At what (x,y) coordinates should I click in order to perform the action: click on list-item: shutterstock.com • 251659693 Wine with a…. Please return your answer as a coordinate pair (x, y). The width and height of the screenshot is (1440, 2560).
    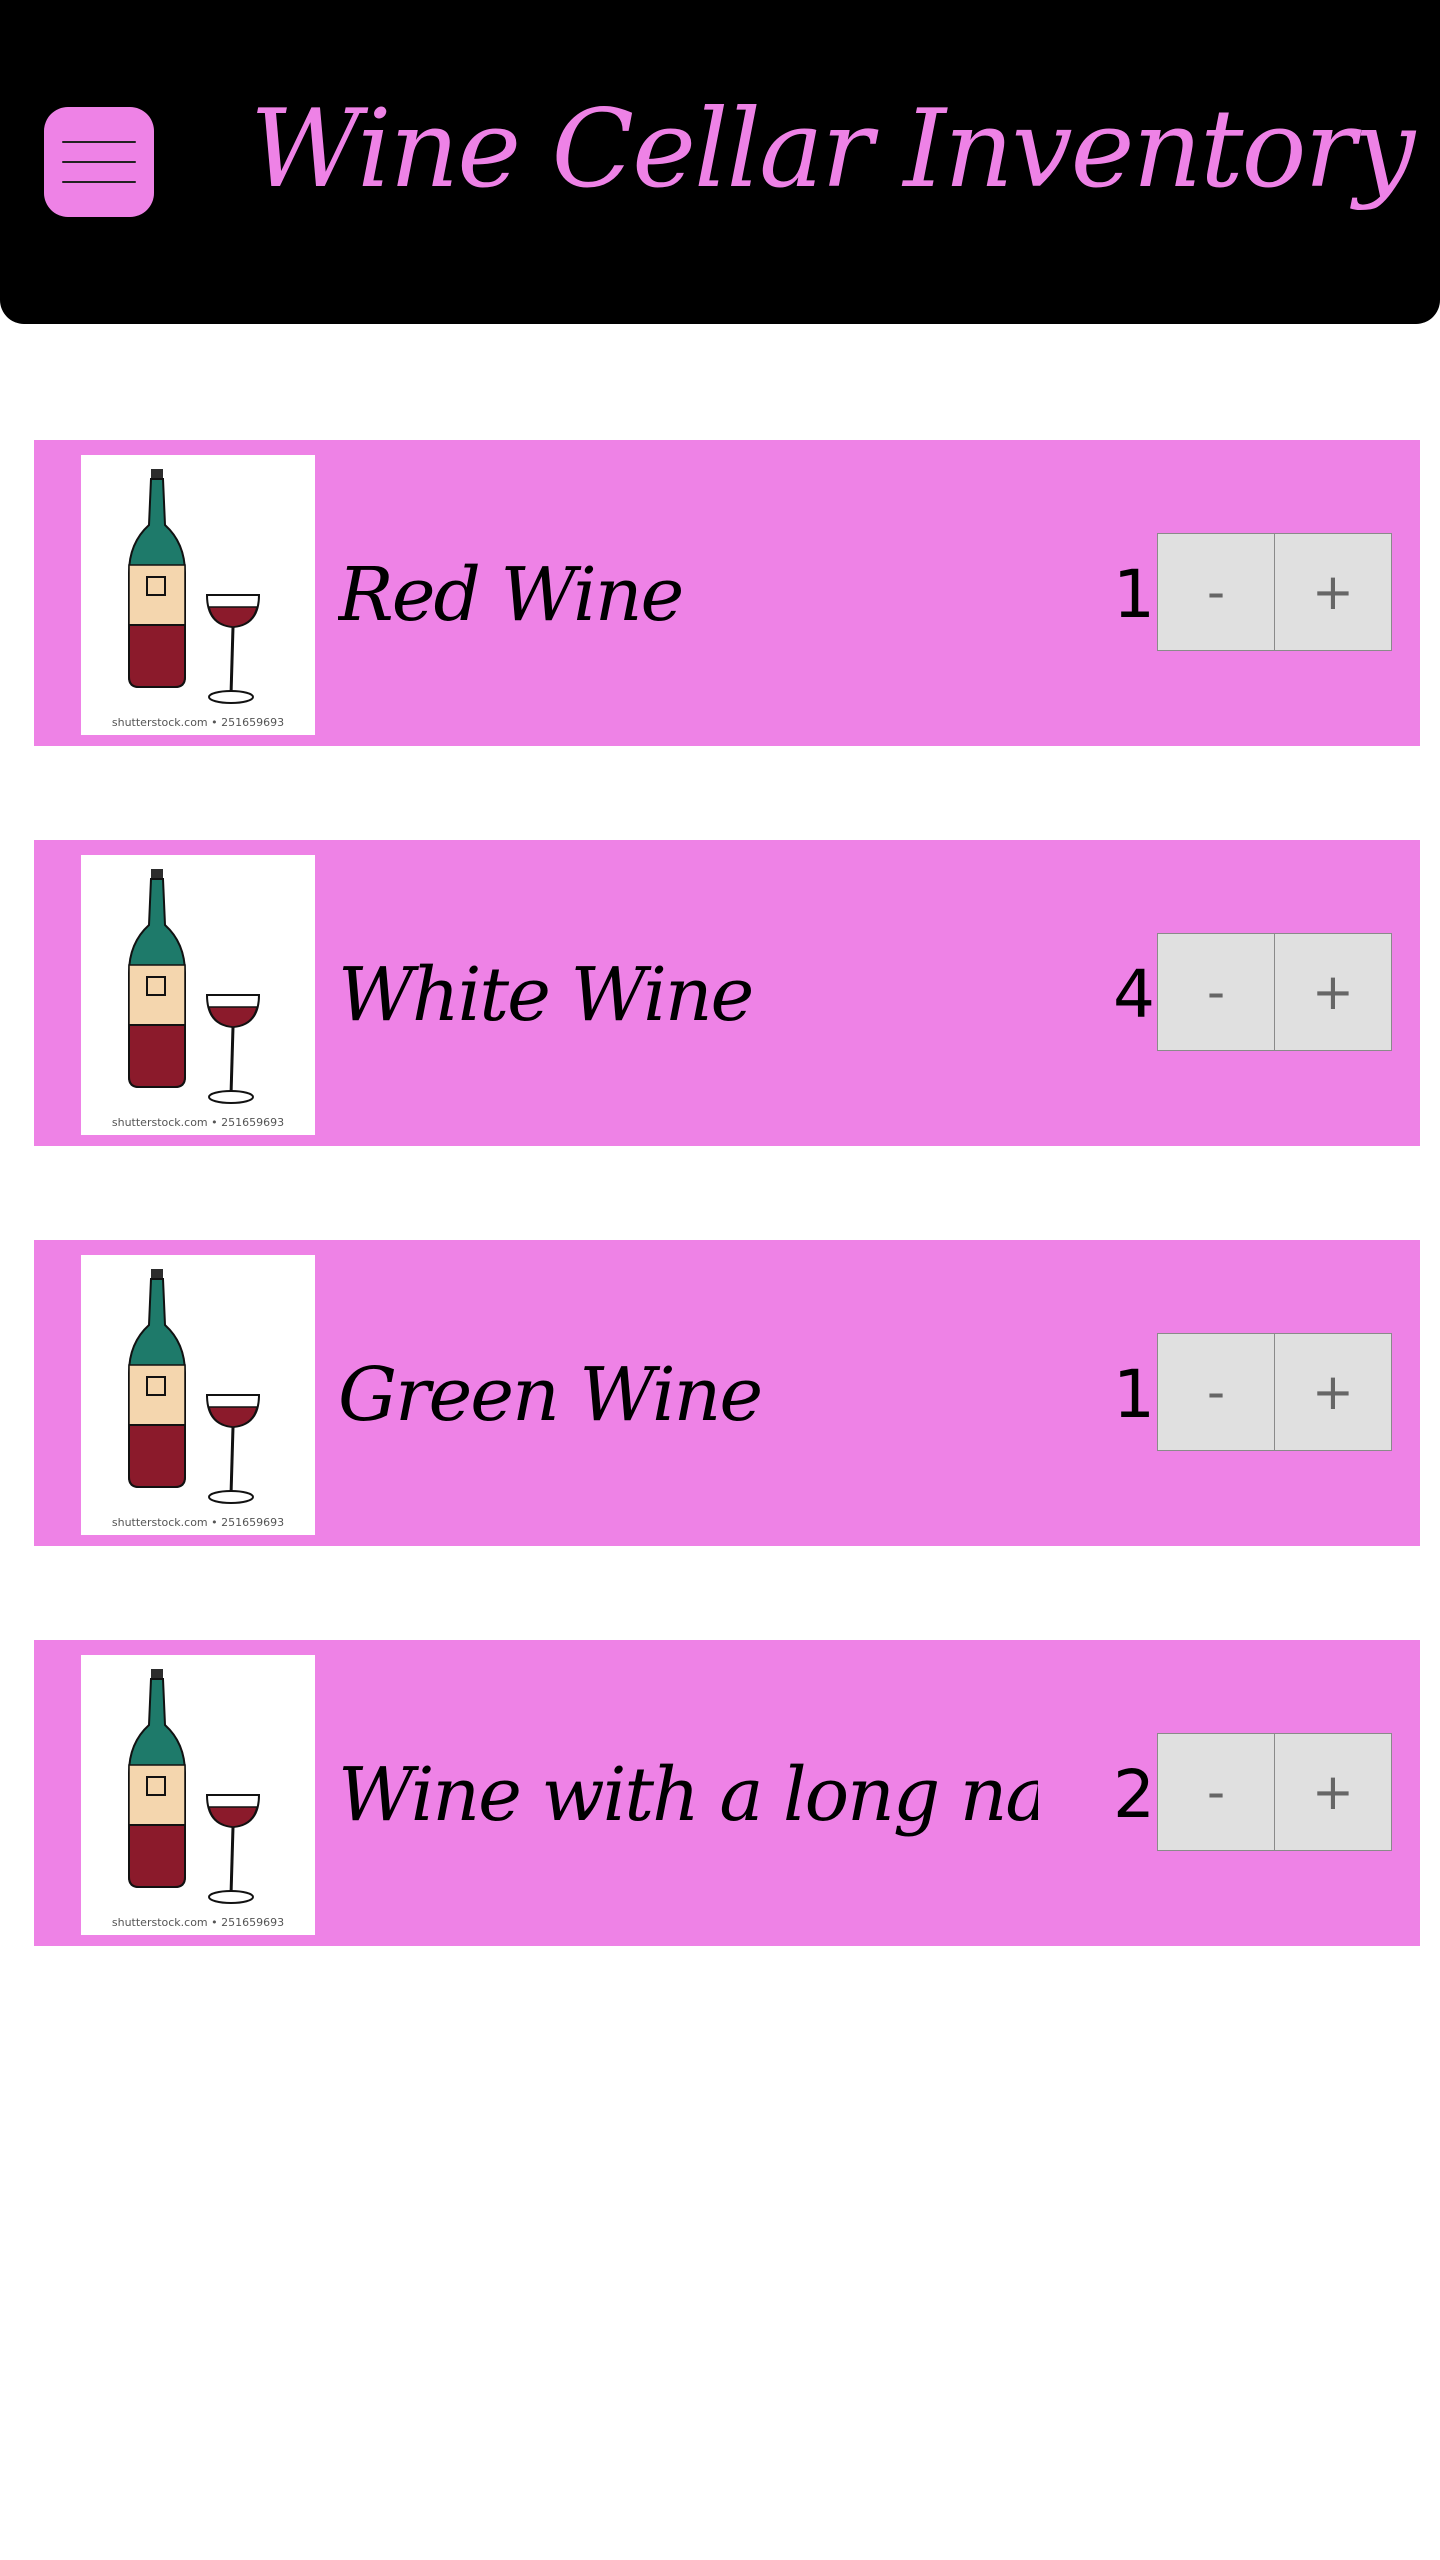
    Looking at the image, I should click on (727, 1793).